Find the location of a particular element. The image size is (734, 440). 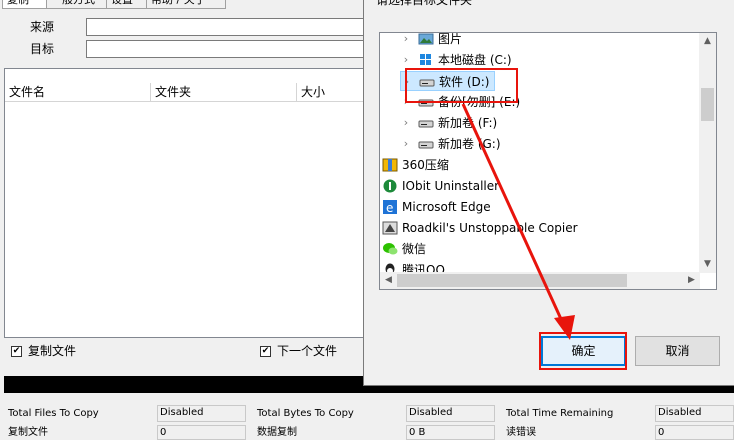

annotation-arrow is located at coordinates (518, 221).